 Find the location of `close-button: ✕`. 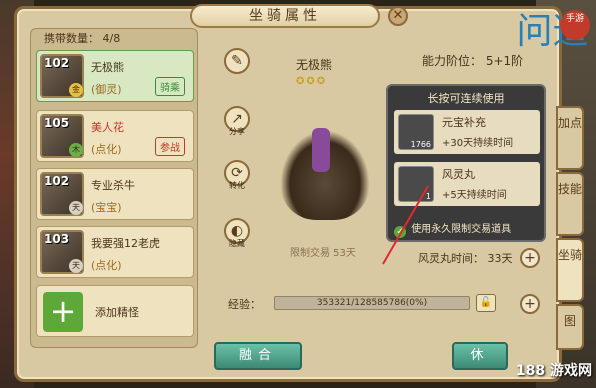

close-button: ✕ is located at coordinates (398, 16).